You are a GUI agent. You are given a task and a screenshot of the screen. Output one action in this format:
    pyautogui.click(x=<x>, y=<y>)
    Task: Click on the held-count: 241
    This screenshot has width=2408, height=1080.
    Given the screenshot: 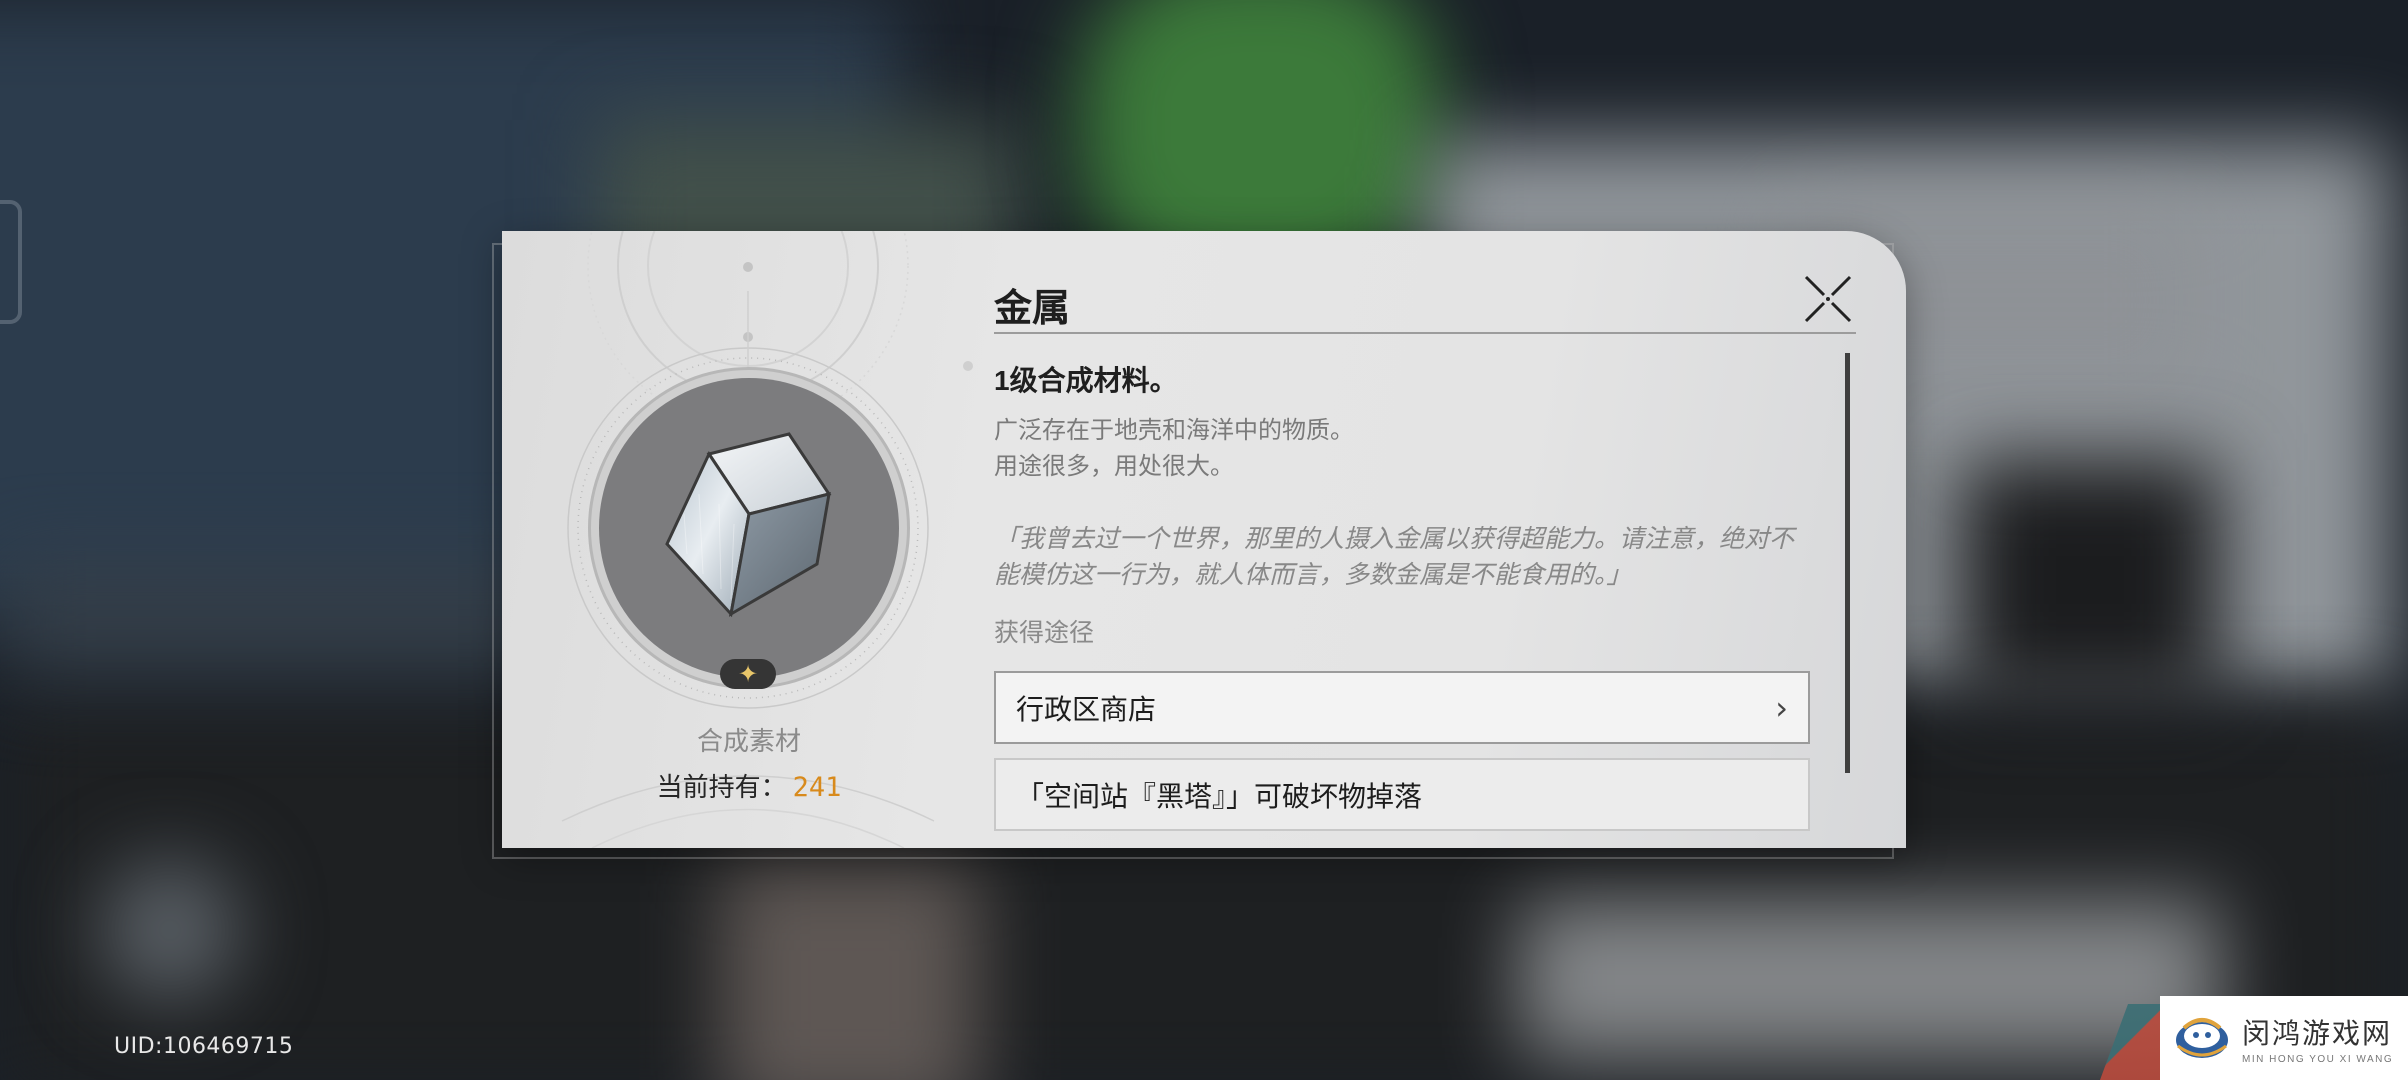 What is the action you would take?
    pyautogui.click(x=817, y=787)
    